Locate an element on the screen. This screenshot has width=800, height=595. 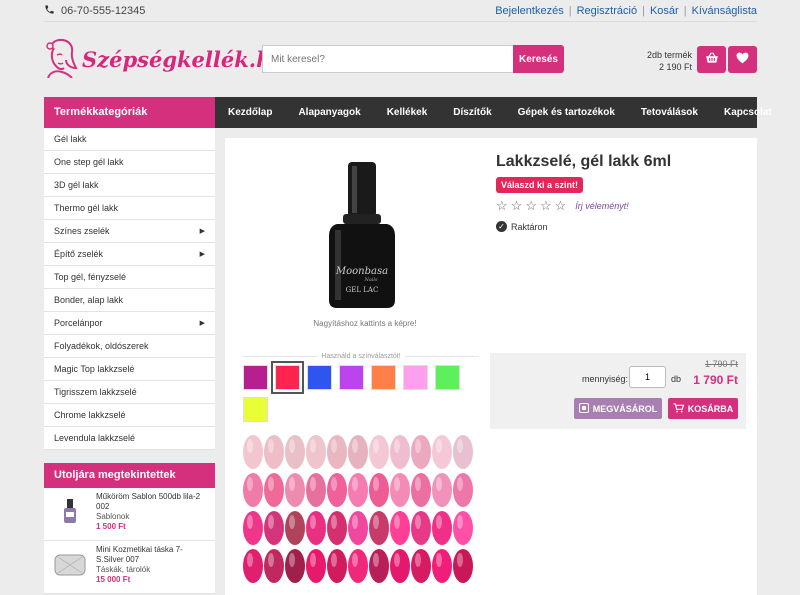
write-review-link: Írj véleményt! is located at coordinates (602, 206).